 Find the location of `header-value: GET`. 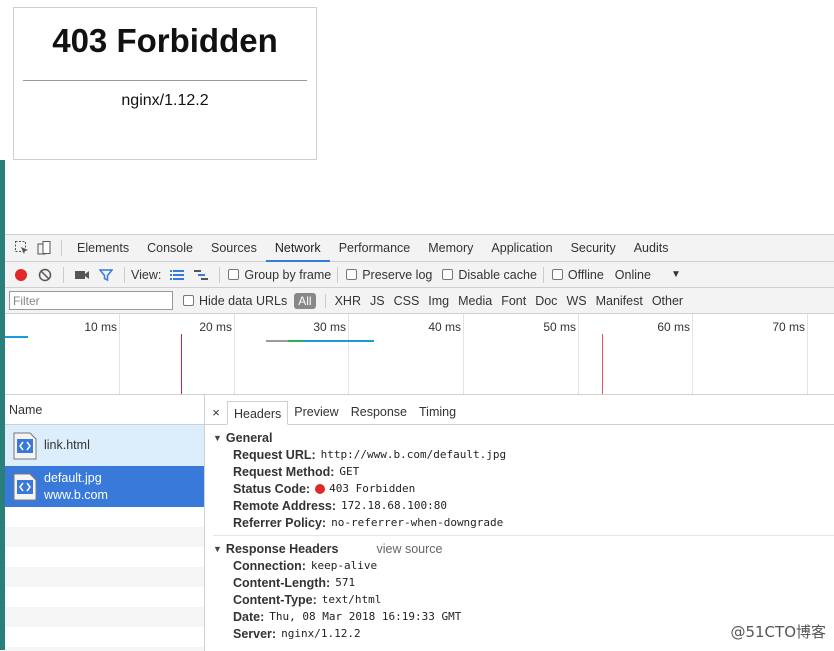

header-value: GET is located at coordinates (349, 471).